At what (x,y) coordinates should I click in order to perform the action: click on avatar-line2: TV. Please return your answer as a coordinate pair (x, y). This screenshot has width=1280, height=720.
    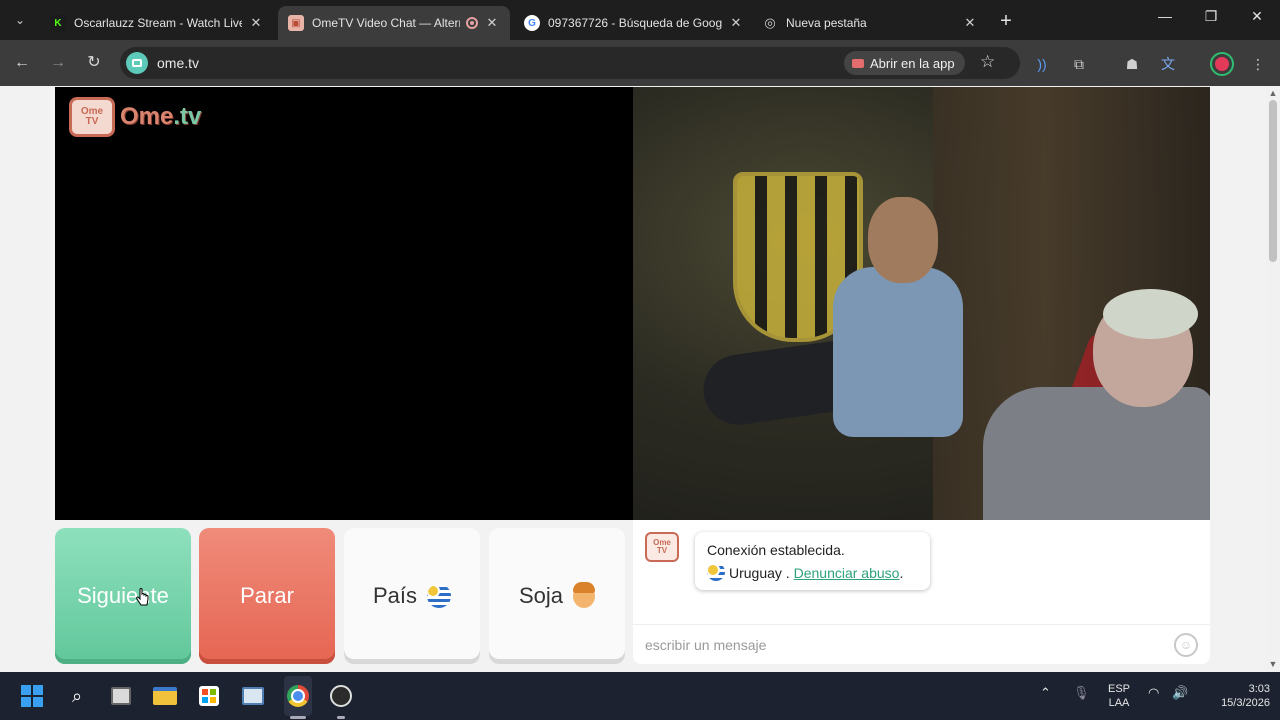
    Looking at the image, I should click on (662, 550).